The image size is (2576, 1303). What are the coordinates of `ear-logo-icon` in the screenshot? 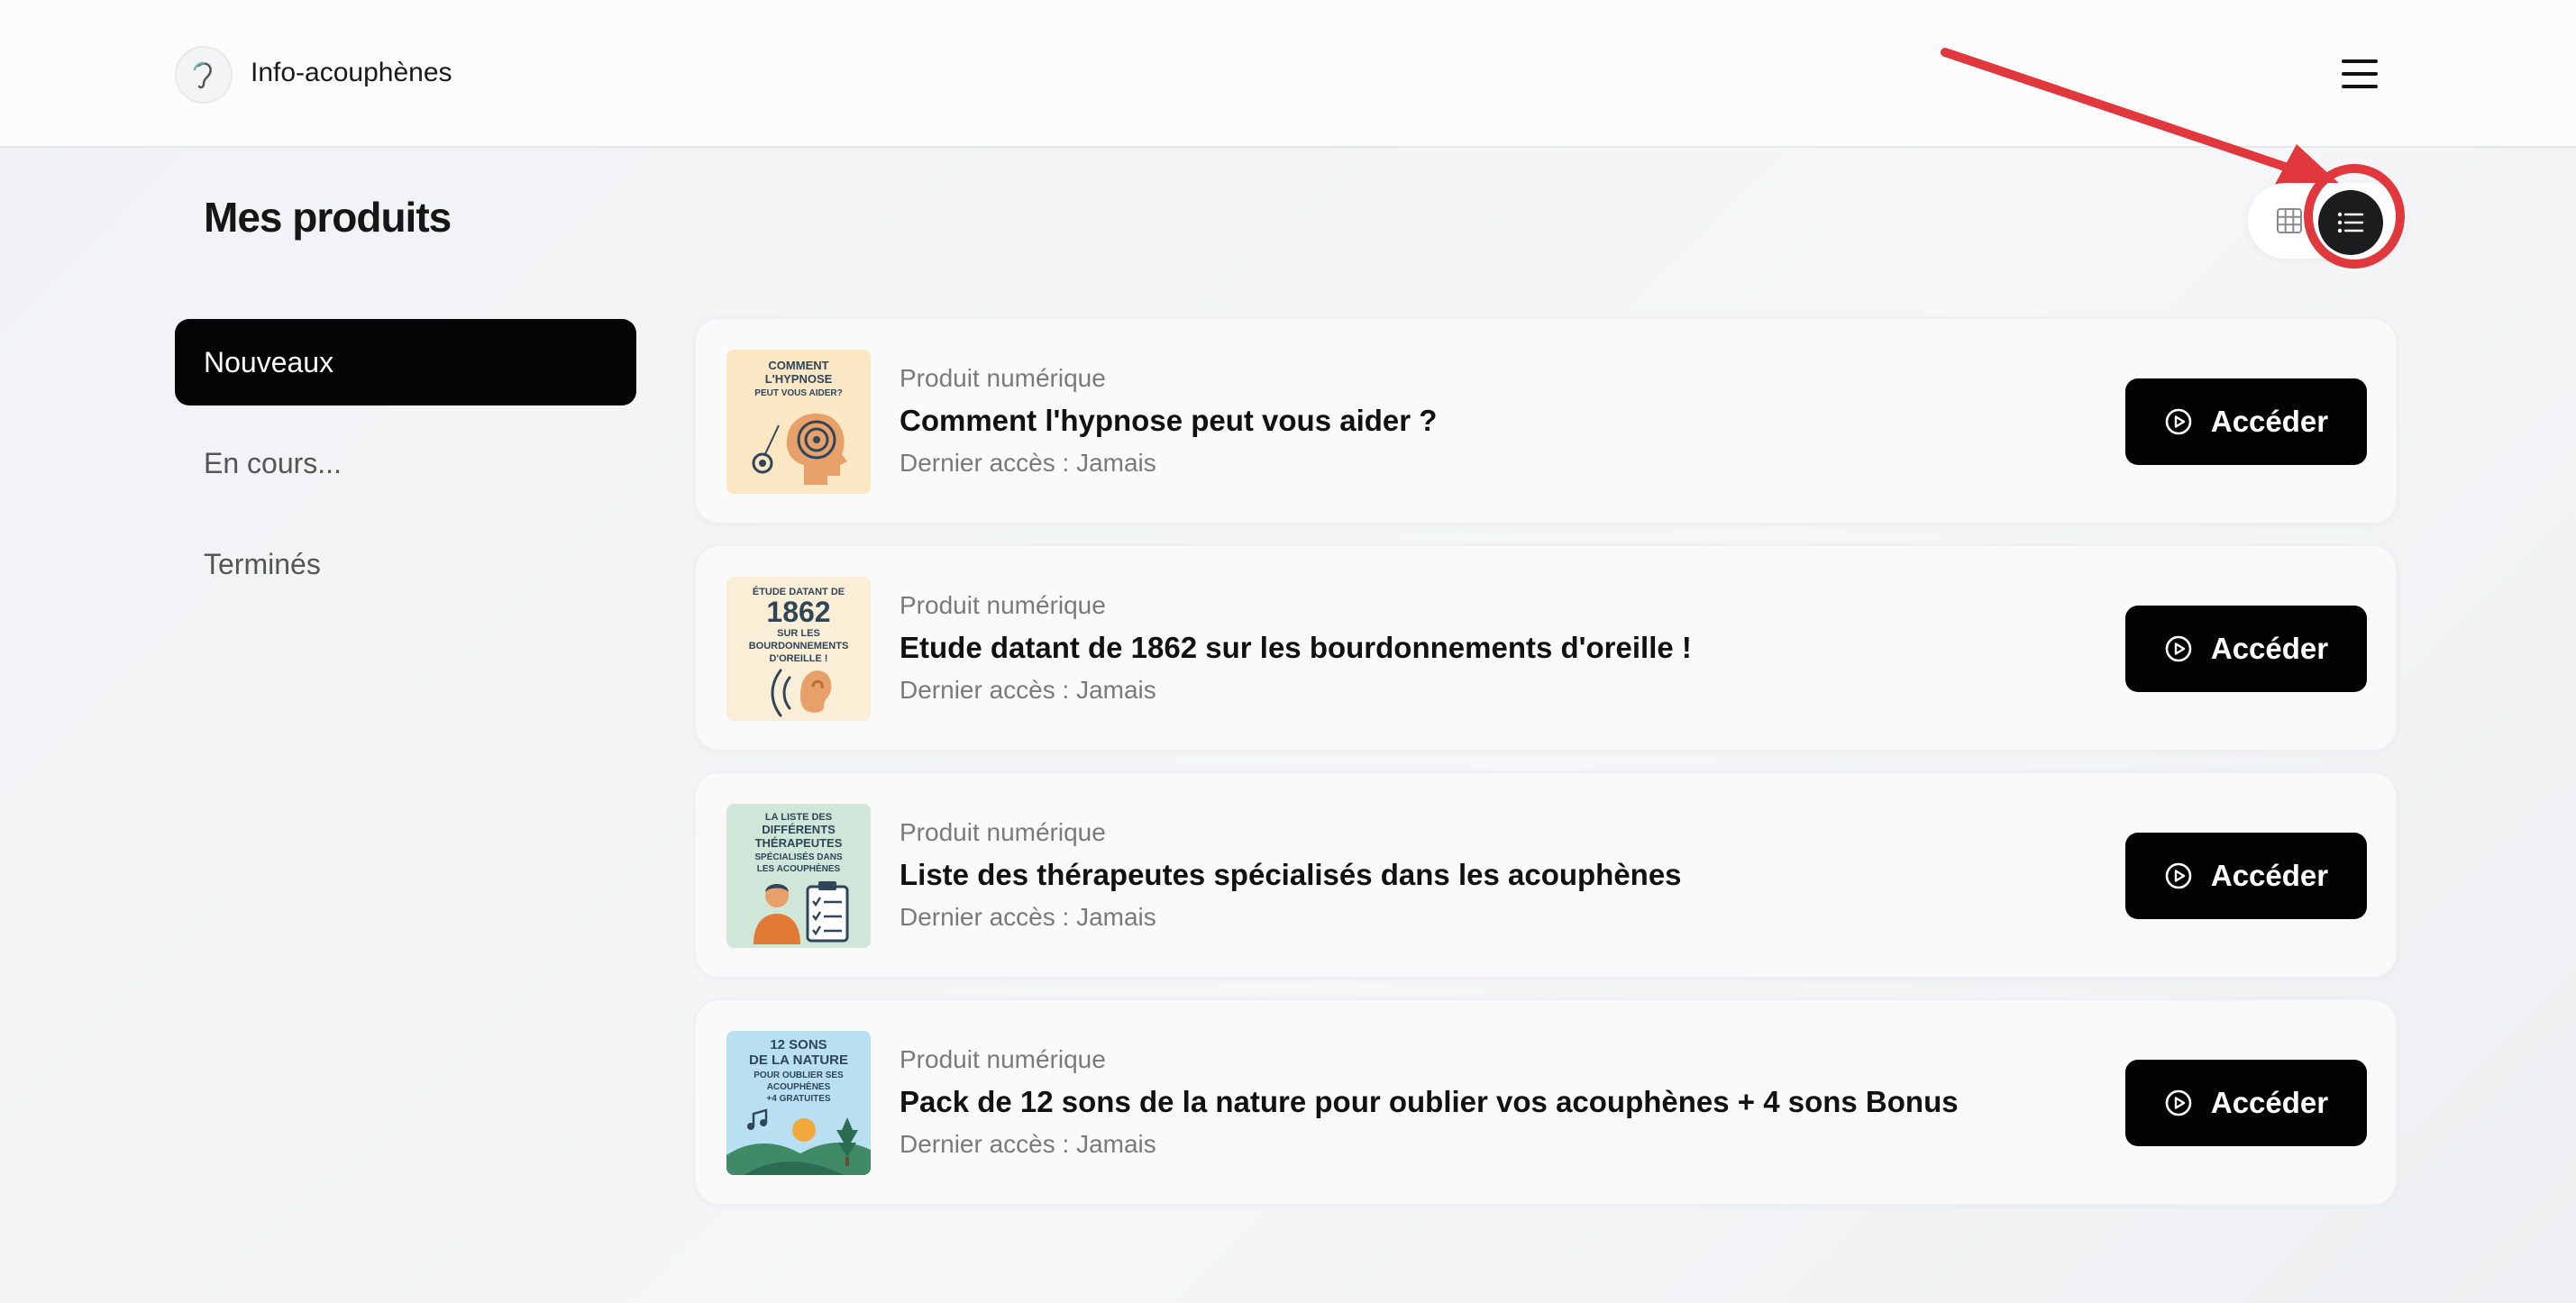 It's located at (202, 75).